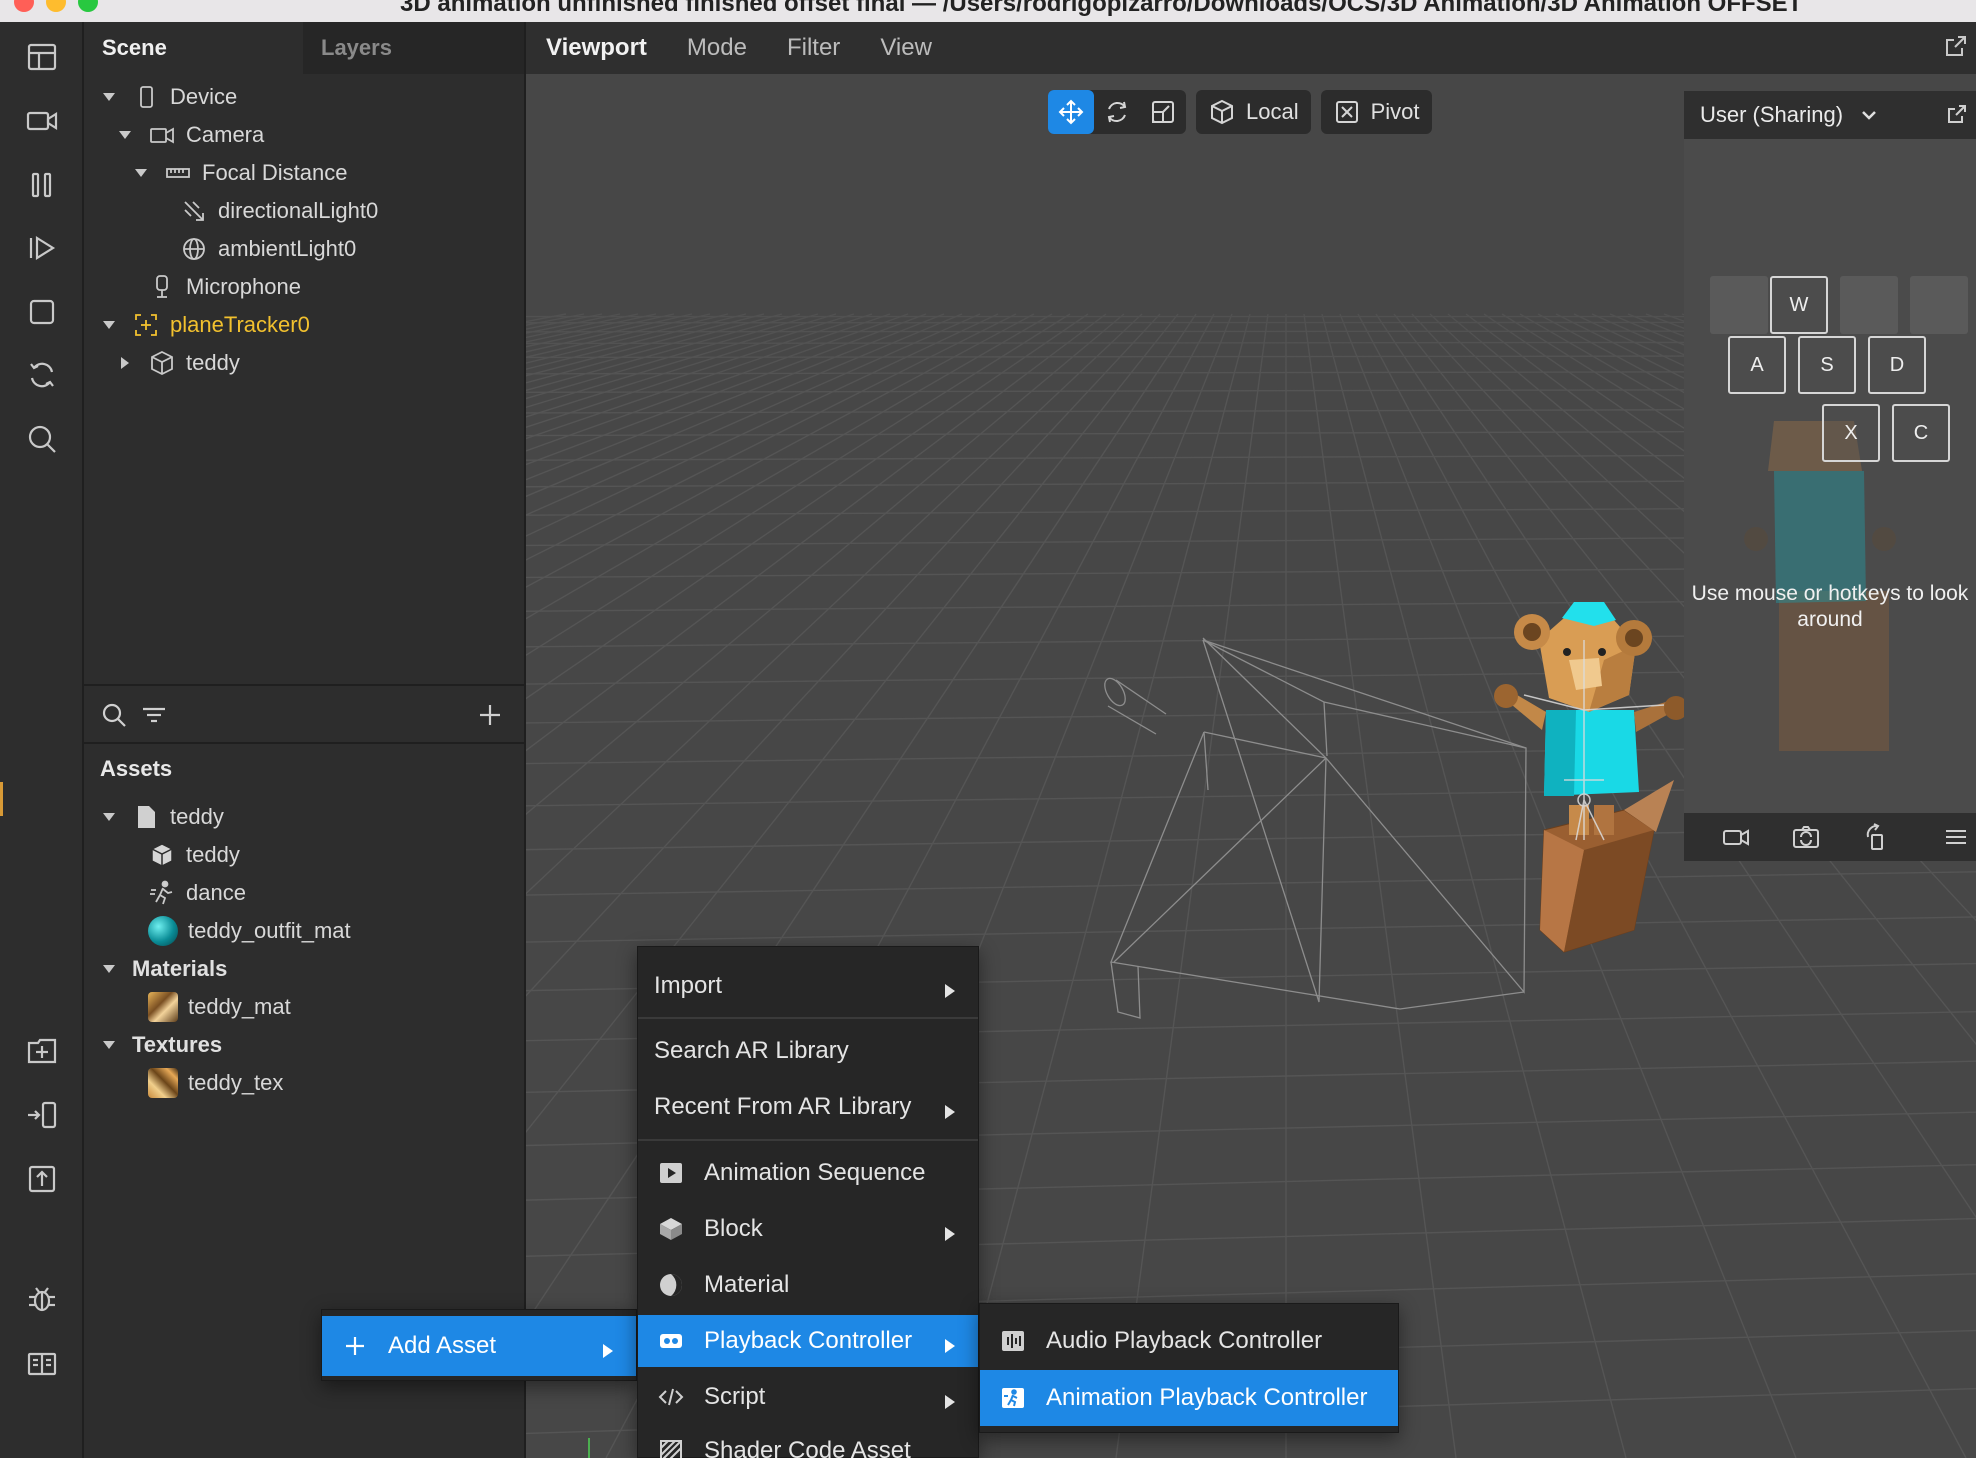  What do you see at coordinates (1820, 586) in the screenshot?
I see `simulator-preview-teddy` at bounding box center [1820, 586].